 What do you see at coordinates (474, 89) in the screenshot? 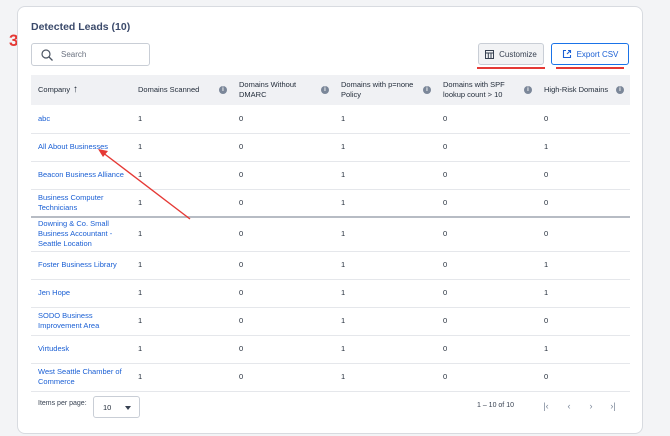
I see `column-header-label: Domains with SPF lookup count > 10` at bounding box center [474, 89].